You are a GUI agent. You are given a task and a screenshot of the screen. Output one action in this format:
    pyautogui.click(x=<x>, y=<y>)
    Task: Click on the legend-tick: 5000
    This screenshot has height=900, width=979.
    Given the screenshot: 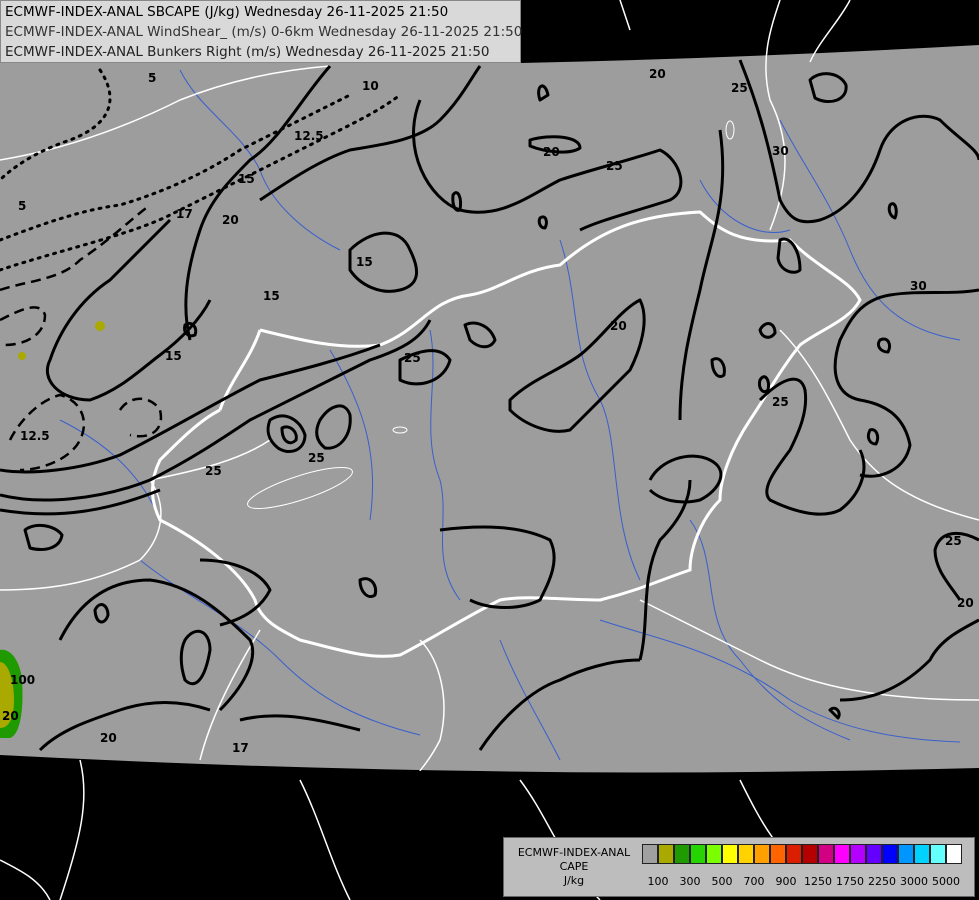 What is the action you would take?
    pyautogui.click(x=946, y=881)
    